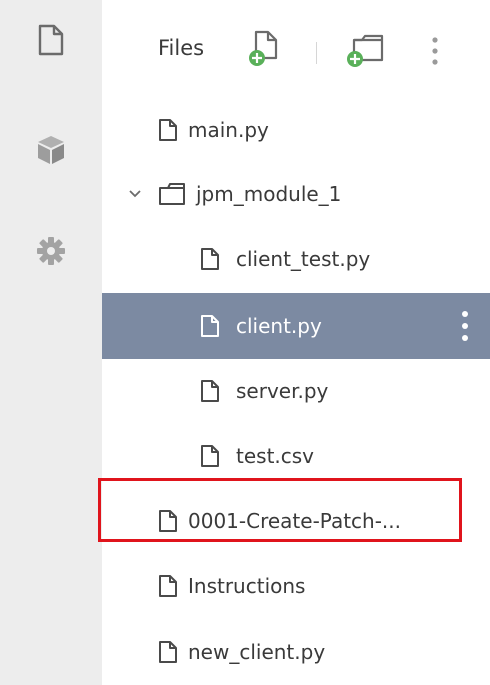 The width and height of the screenshot is (490, 685). Describe the element at coordinates (265, 51) in the screenshot. I see `new-file-icon` at that location.